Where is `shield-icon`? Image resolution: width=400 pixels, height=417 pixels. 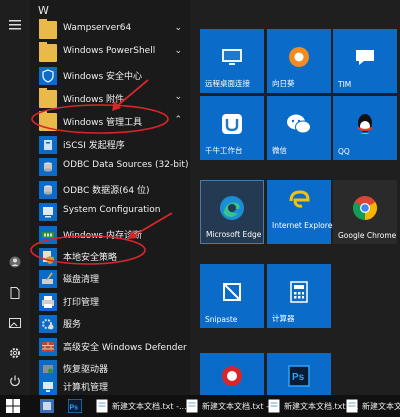
shield-icon is located at coordinates (48, 76).